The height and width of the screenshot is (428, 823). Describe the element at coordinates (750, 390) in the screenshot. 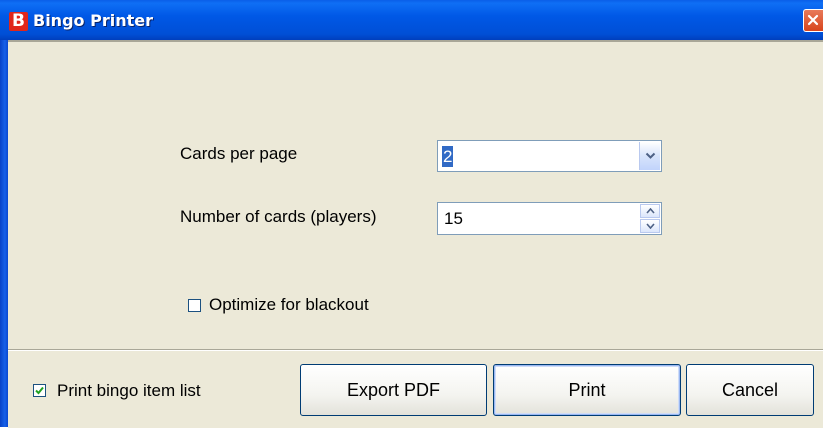

I see `cancel-button: Cancel` at that location.